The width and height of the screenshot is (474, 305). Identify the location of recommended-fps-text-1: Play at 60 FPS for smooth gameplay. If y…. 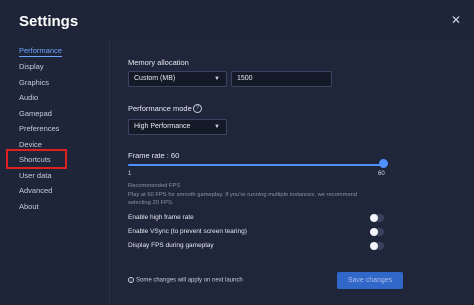
(243, 195).